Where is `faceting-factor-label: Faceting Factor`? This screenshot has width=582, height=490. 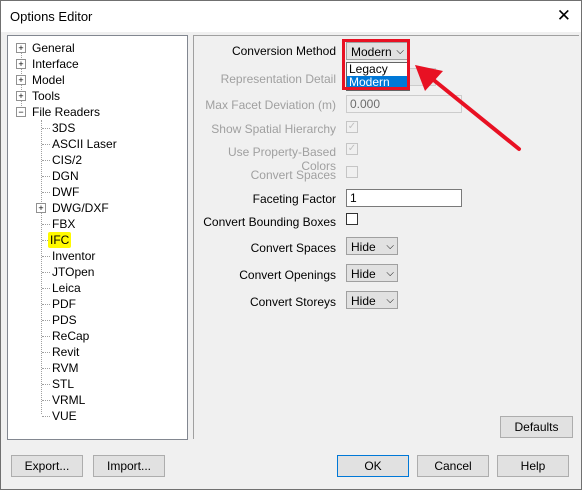
faceting-factor-label: Faceting Factor is located at coordinates (294, 199).